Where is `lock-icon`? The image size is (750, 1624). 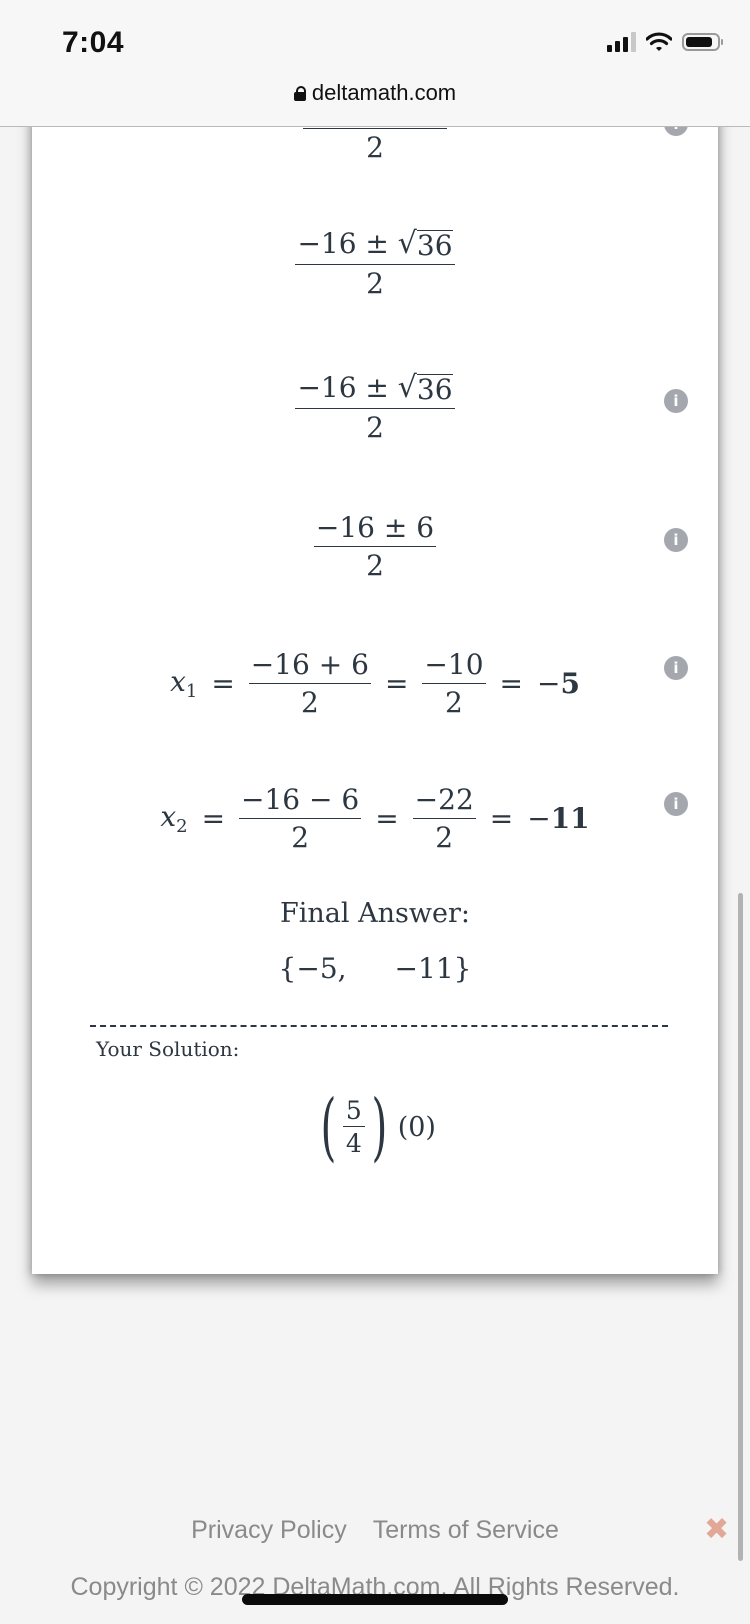
lock-icon is located at coordinates (299, 93).